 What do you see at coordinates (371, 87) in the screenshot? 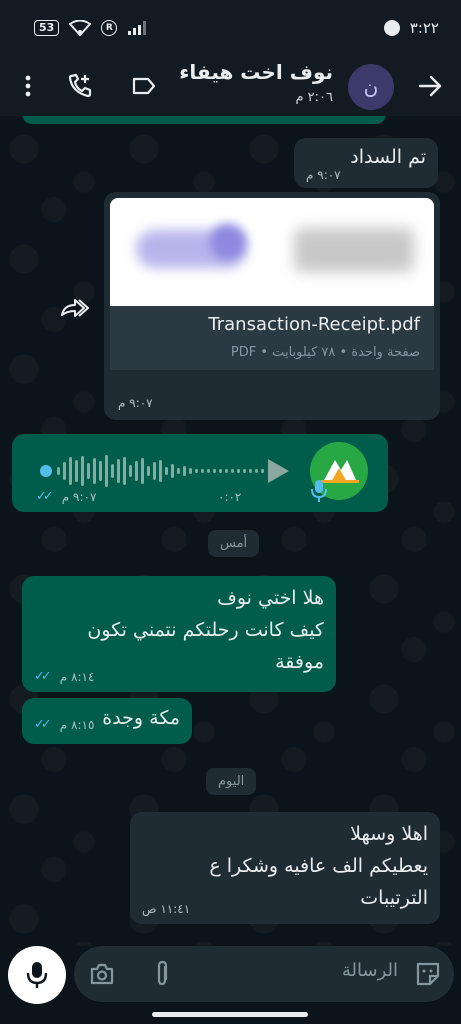
I see `avatar: ن` at bounding box center [371, 87].